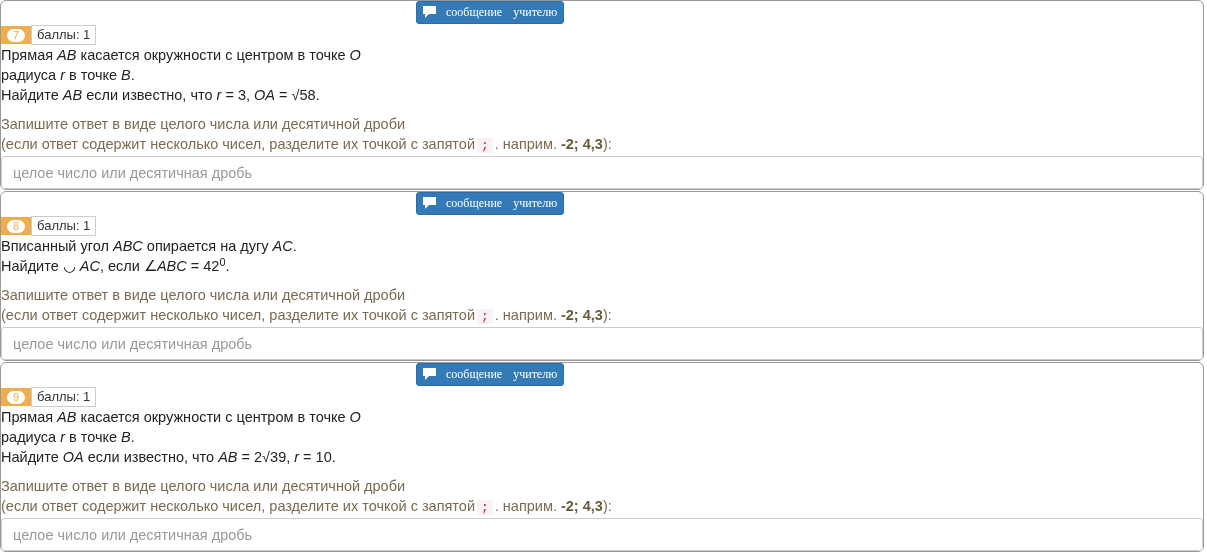 The height and width of the screenshot is (552, 1207). Describe the element at coordinates (16, 226) in the screenshot. I see `question-number-badge: 8` at that location.